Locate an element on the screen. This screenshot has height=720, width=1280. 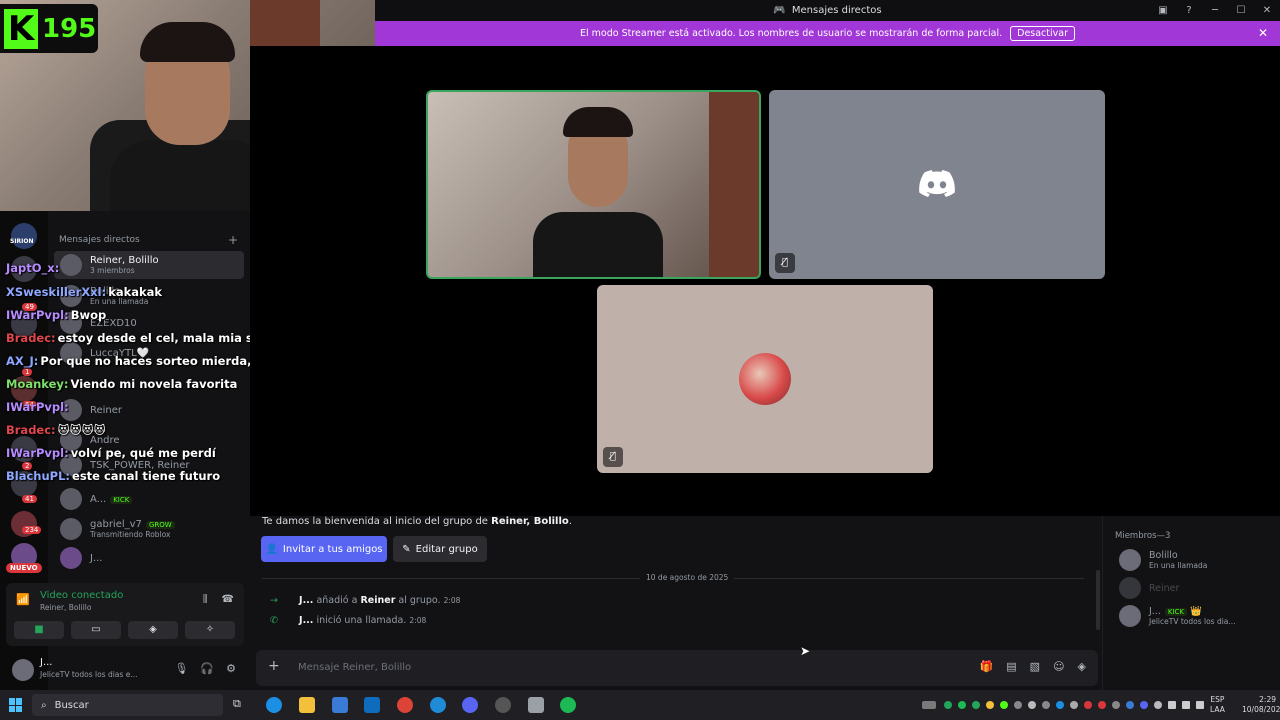
member-item: Reiner is located at coordinates (1149, 588).